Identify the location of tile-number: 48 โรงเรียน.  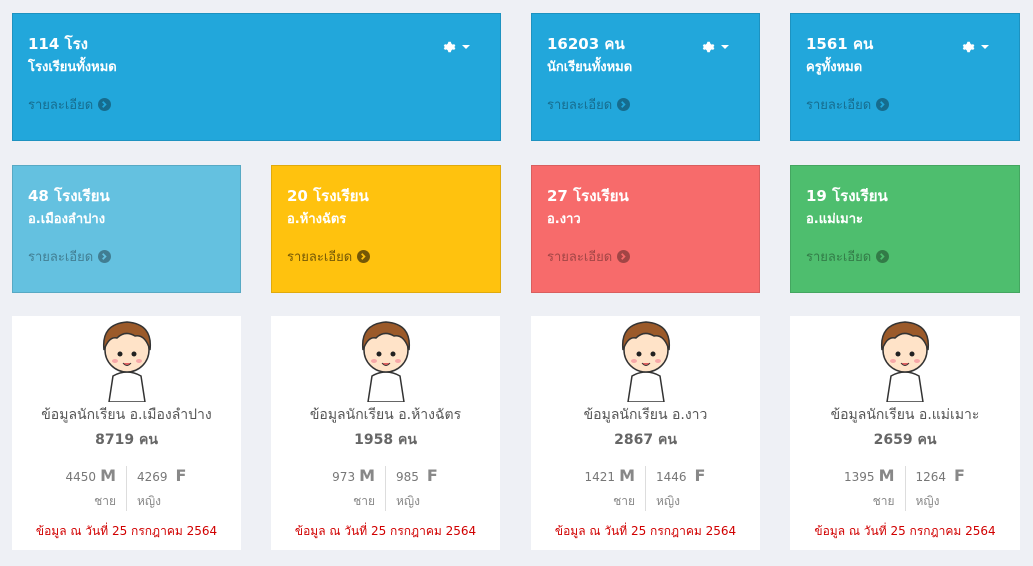
(69, 196).